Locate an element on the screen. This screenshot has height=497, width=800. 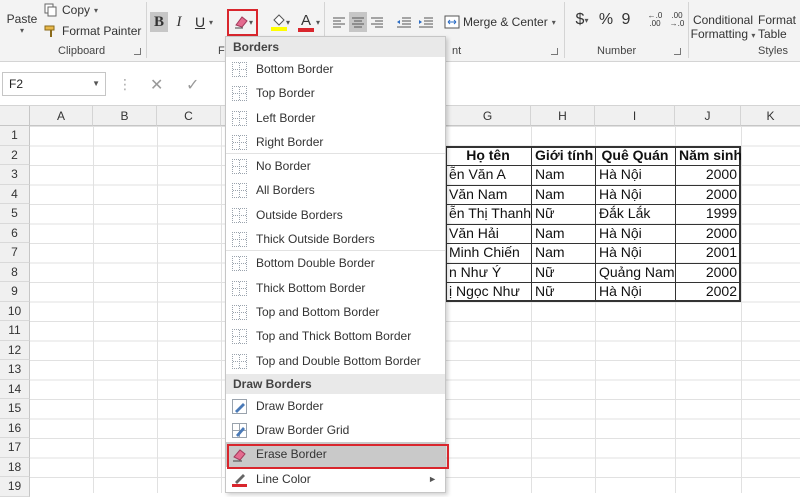
font-color-caret-icon: ▾ is located at coordinates (318, 22).